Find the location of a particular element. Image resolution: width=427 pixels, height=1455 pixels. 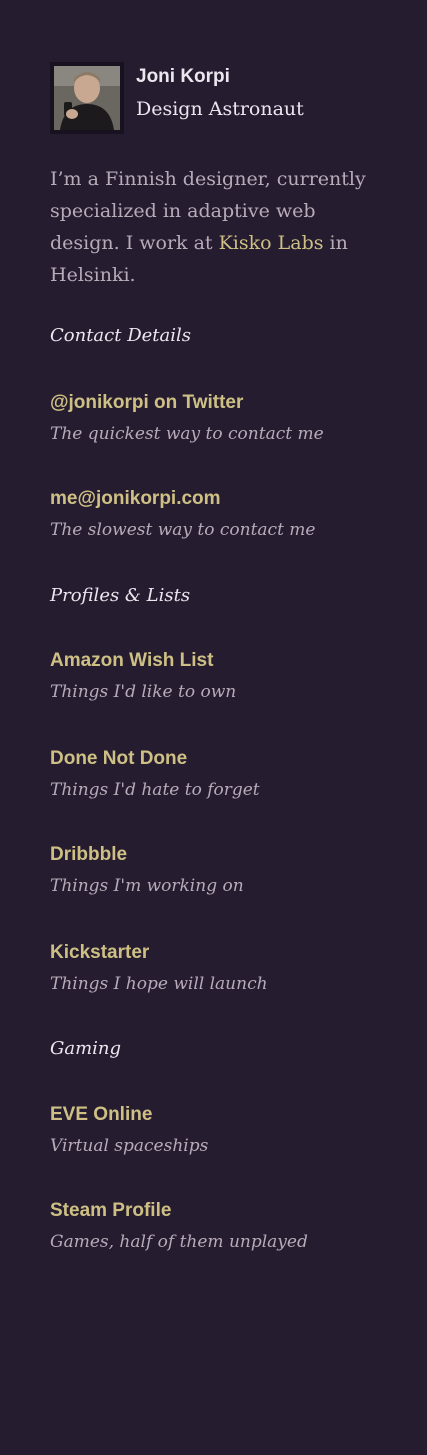

avatar is located at coordinates (87, 98).